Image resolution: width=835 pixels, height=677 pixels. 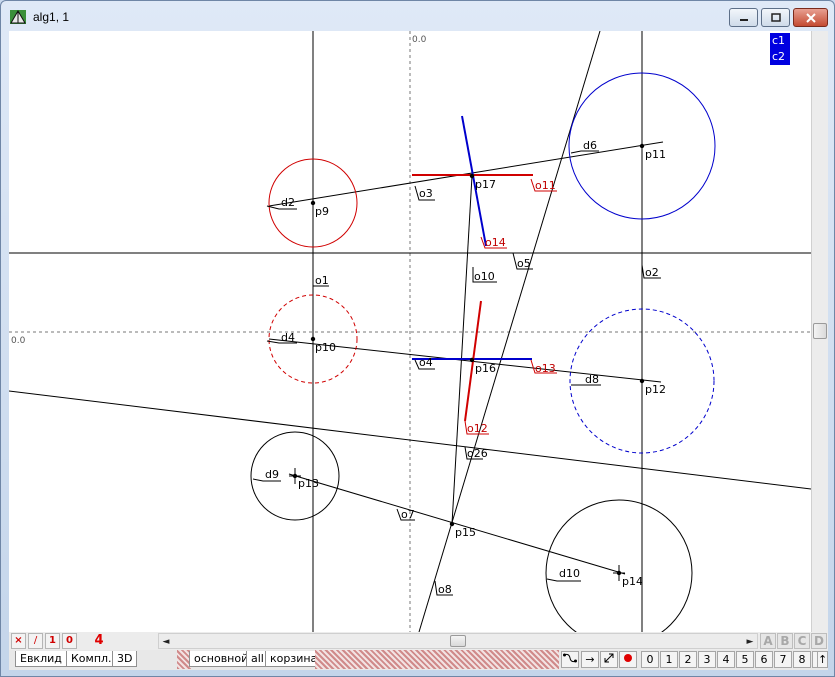 I want to click on tab-euclid: Евклид, so click(x=41, y=659).